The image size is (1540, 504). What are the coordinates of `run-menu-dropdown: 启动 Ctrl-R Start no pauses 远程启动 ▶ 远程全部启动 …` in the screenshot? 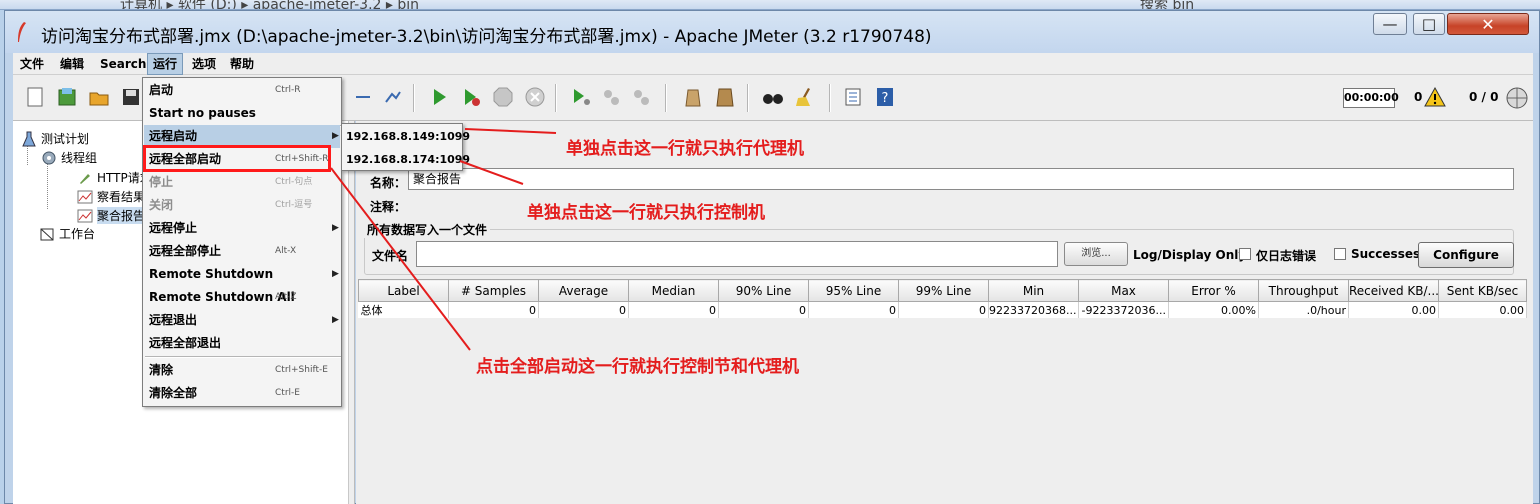 It's located at (242, 242).